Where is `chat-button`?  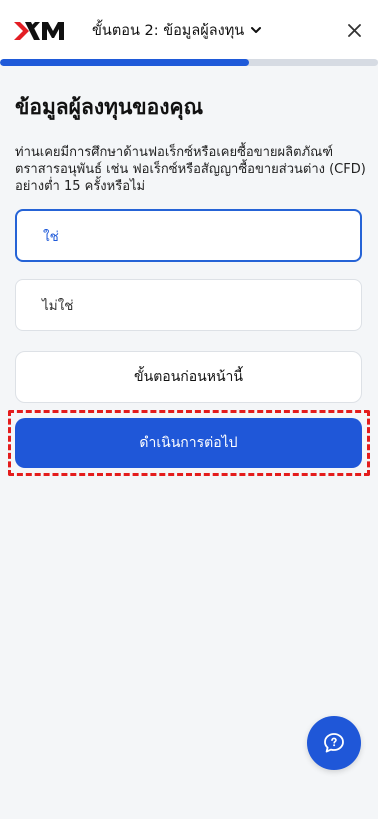 chat-button is located at coordinates (334, 743).